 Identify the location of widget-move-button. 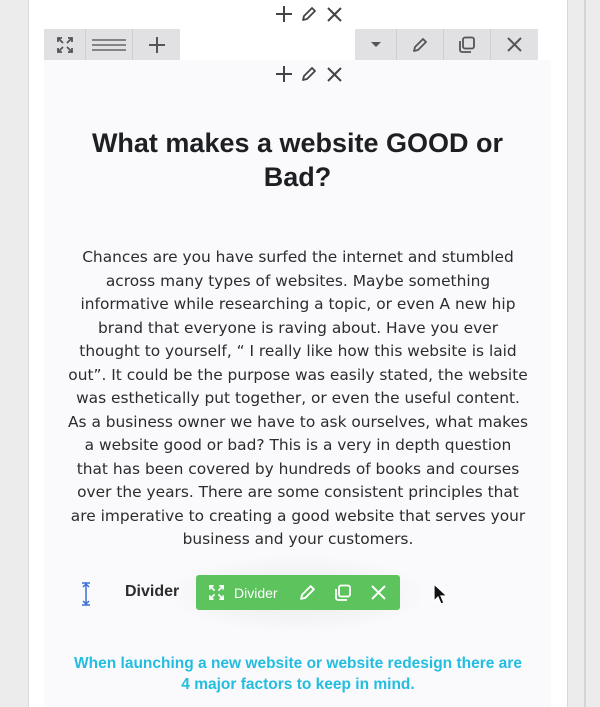
(216, 592).